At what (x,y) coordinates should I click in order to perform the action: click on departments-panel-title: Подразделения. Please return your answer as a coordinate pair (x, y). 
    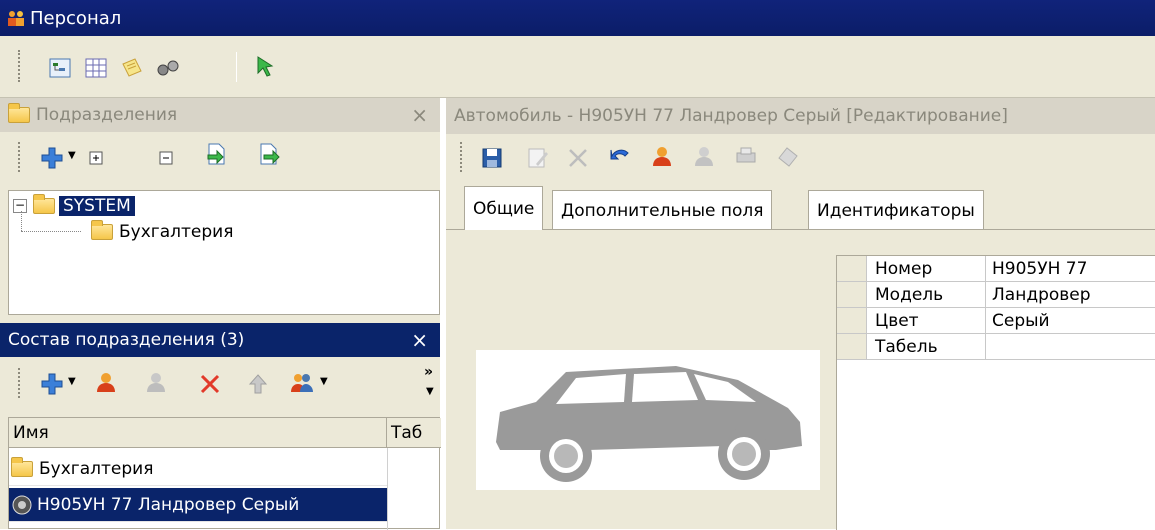
    Looking at the image, I should click on (107, 115).